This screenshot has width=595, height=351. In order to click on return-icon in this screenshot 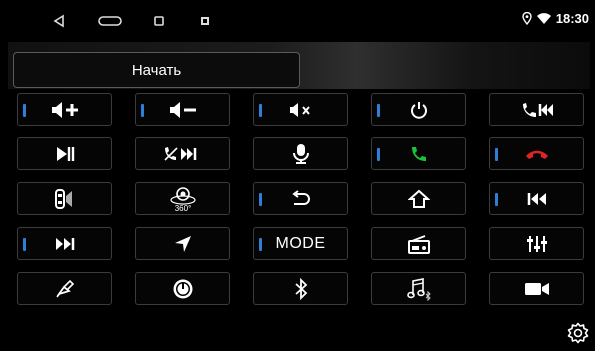, I will do `click(300, 197)`.